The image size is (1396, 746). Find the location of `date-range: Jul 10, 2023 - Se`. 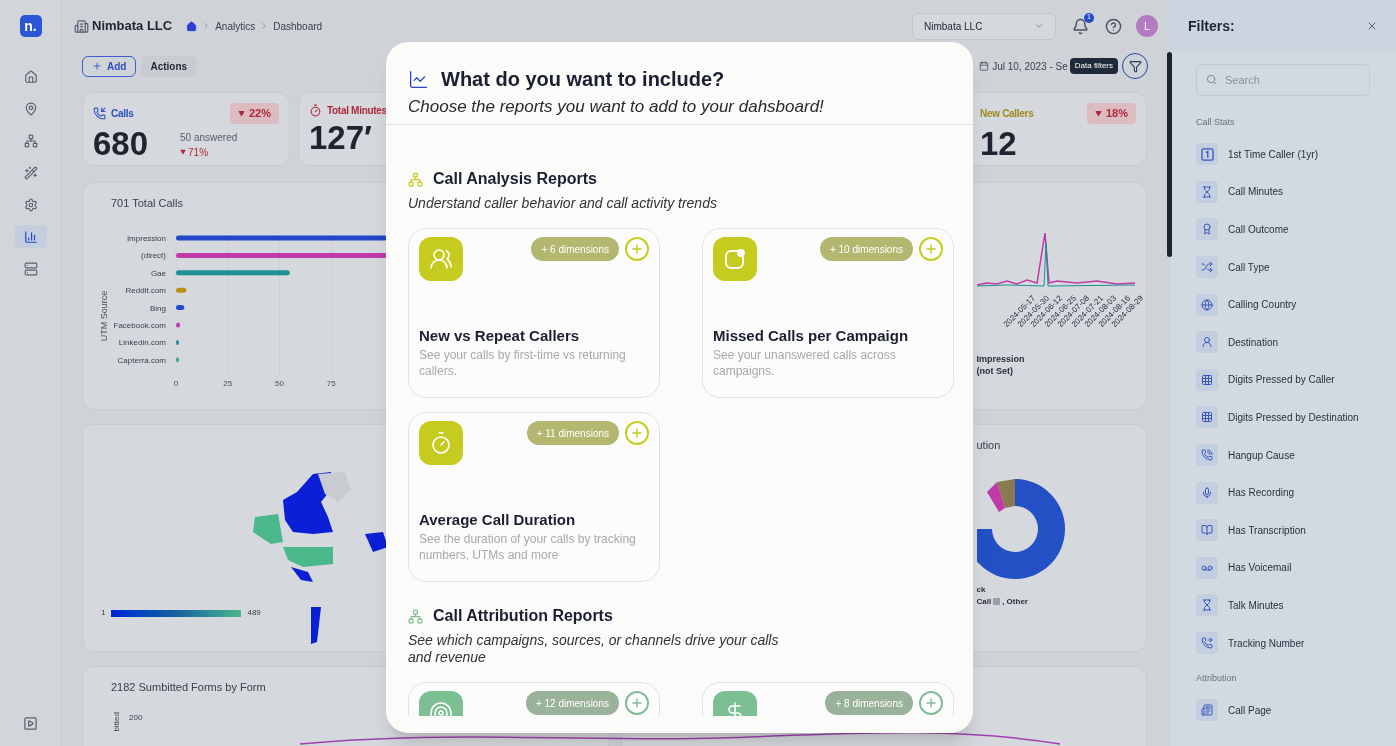

date-range: Jul 10, 2023 - Se is located at coordinates (1030, 66).